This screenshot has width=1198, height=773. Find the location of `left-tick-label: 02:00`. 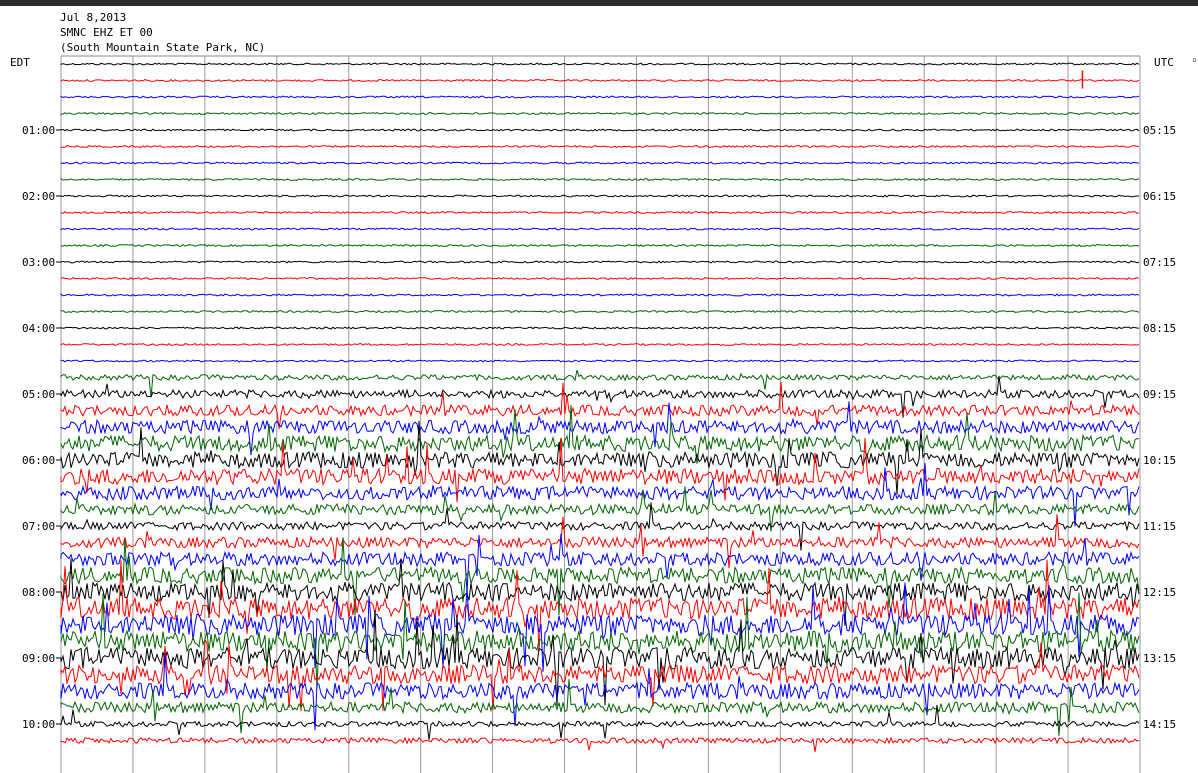

left-tick-label: 02:00 is located at coordinates (38, 196).